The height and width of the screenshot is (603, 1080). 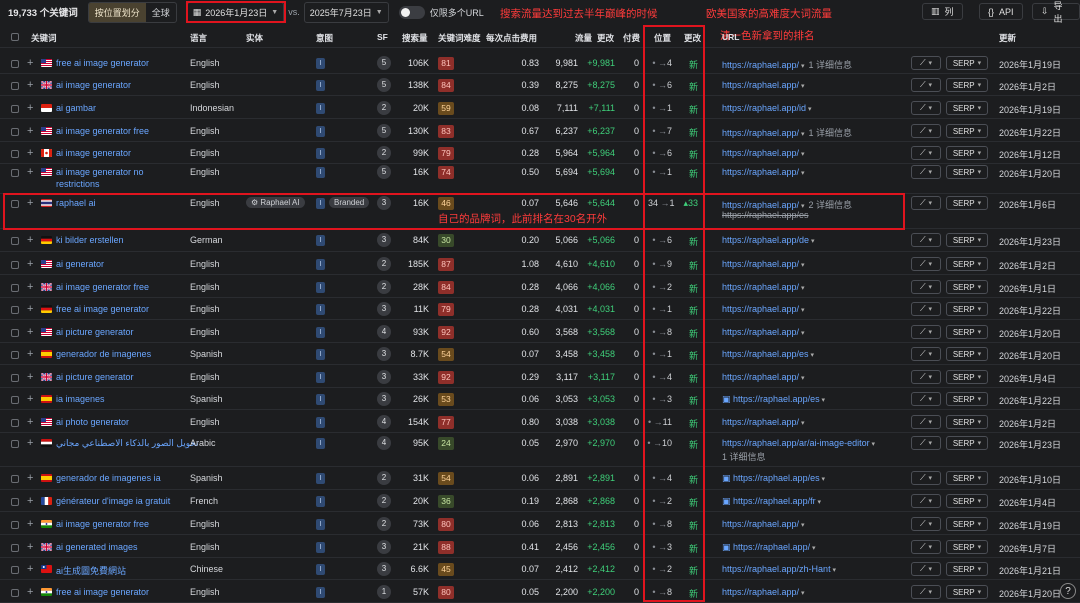 I want to click on header-pos_change: 更改, so click(x=692, y=38).